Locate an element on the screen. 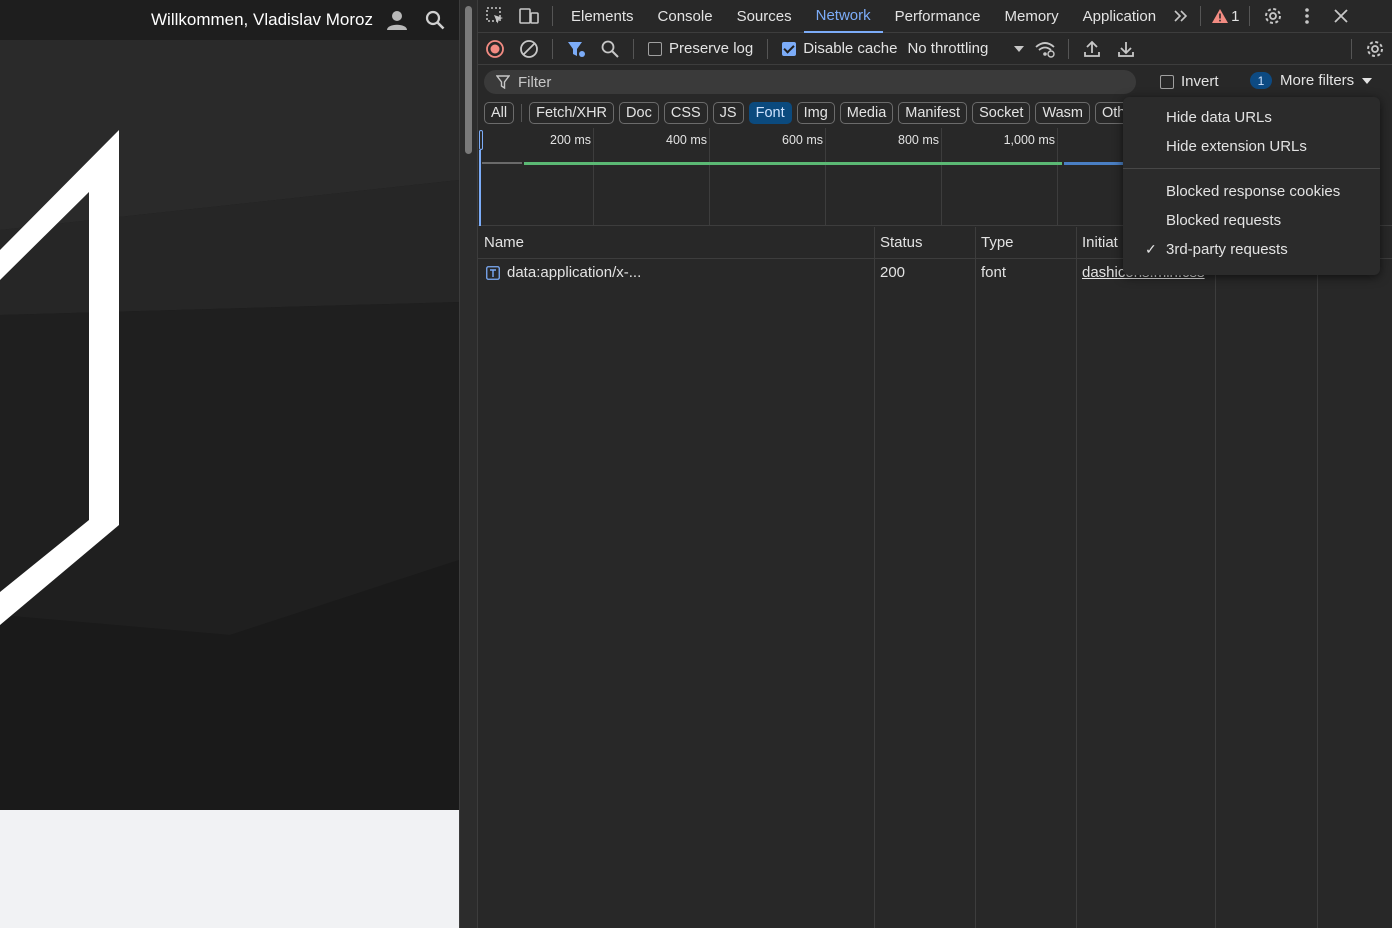 The image size is (1392, 928). menu-item-hide-data-urls: Hide data URLs is located at coordinates (1251, 117).